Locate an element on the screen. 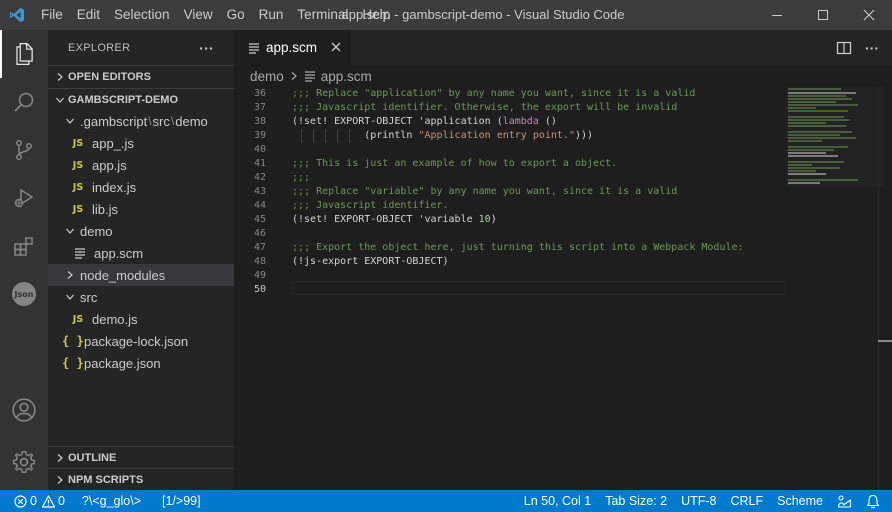 This screenshot has width=892, height=512. split-editor-button is located at coordinates (844, 47).